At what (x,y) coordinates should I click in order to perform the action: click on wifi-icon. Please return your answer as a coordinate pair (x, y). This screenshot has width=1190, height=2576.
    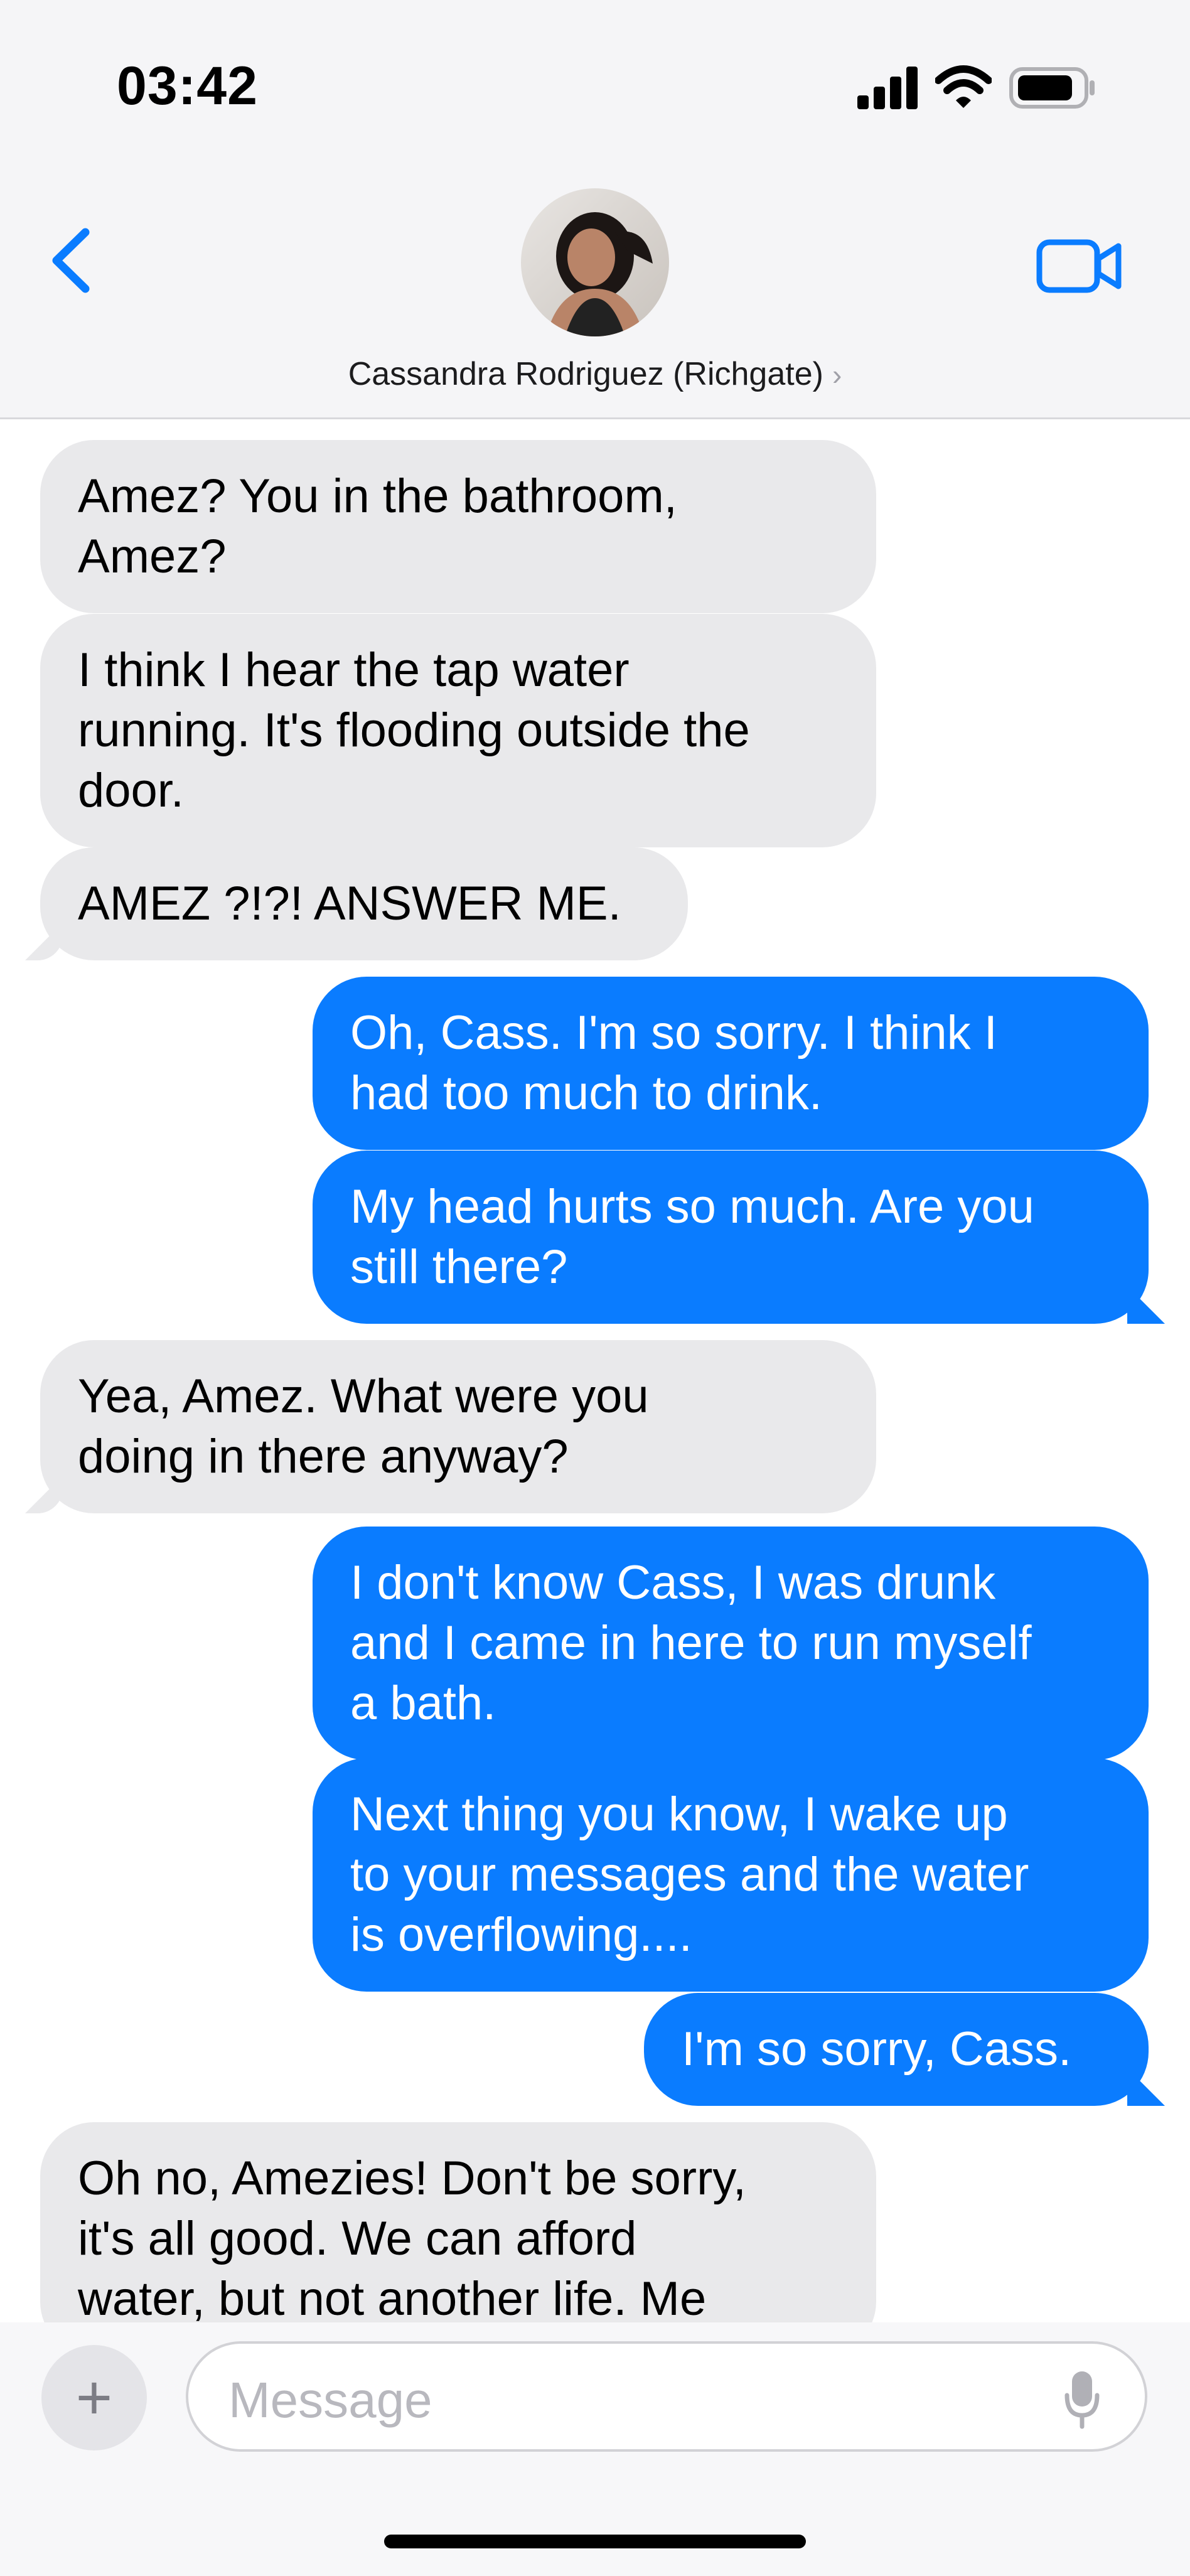
    Looking at the image, I should click on (963, 86).